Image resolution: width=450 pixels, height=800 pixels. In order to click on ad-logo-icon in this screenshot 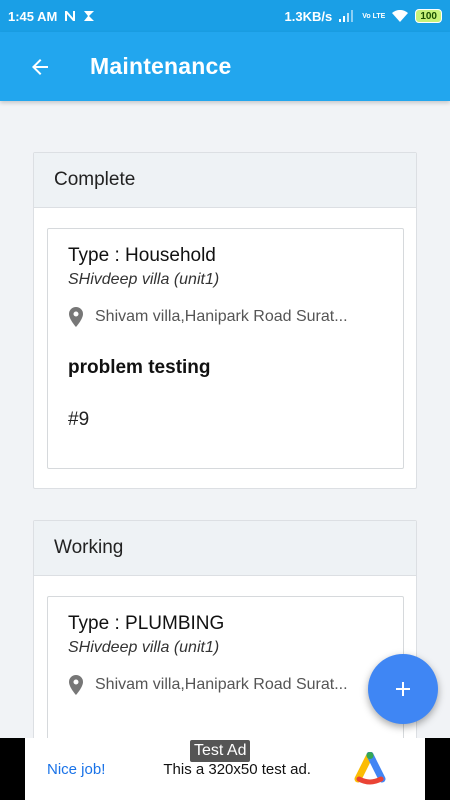, I will do `click(370, 769)`.